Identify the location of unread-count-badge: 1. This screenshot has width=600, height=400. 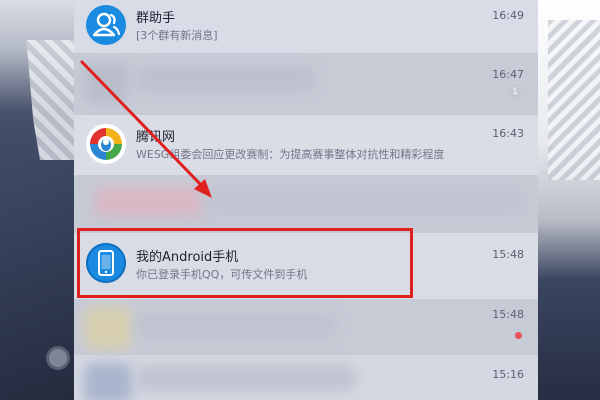
(515, 92).